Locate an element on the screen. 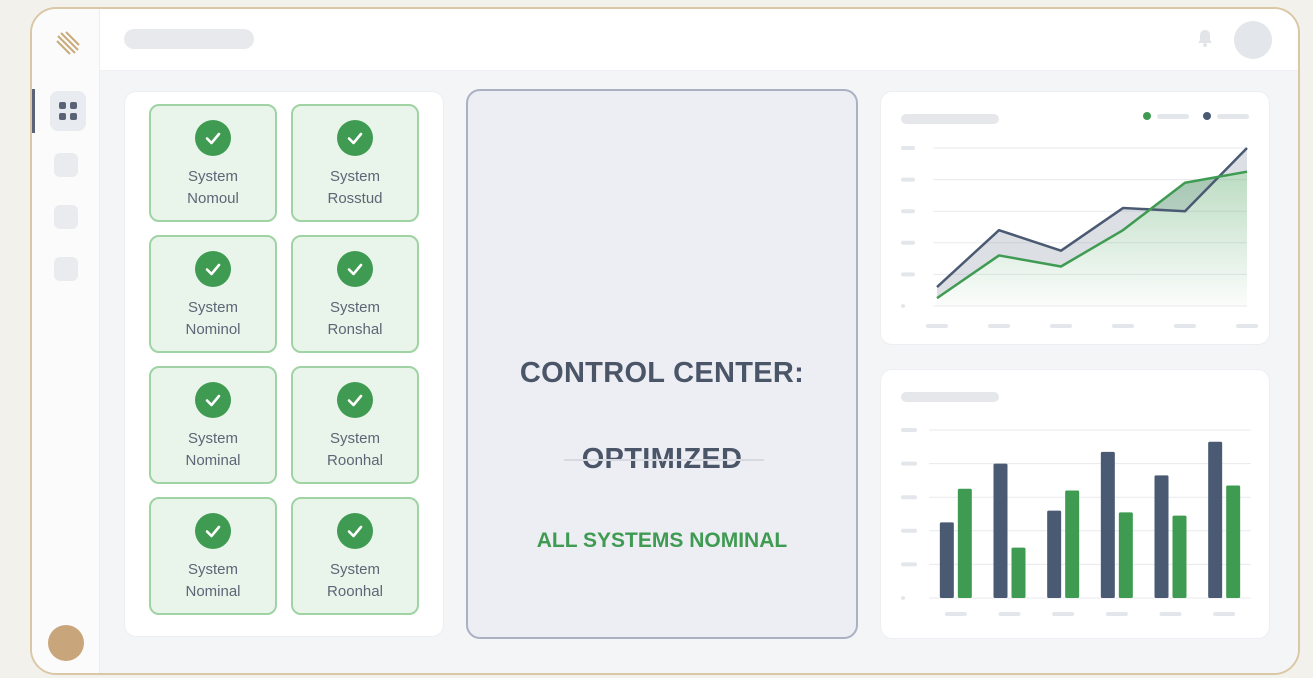  line-chart is located at coordinates (1079, 237).